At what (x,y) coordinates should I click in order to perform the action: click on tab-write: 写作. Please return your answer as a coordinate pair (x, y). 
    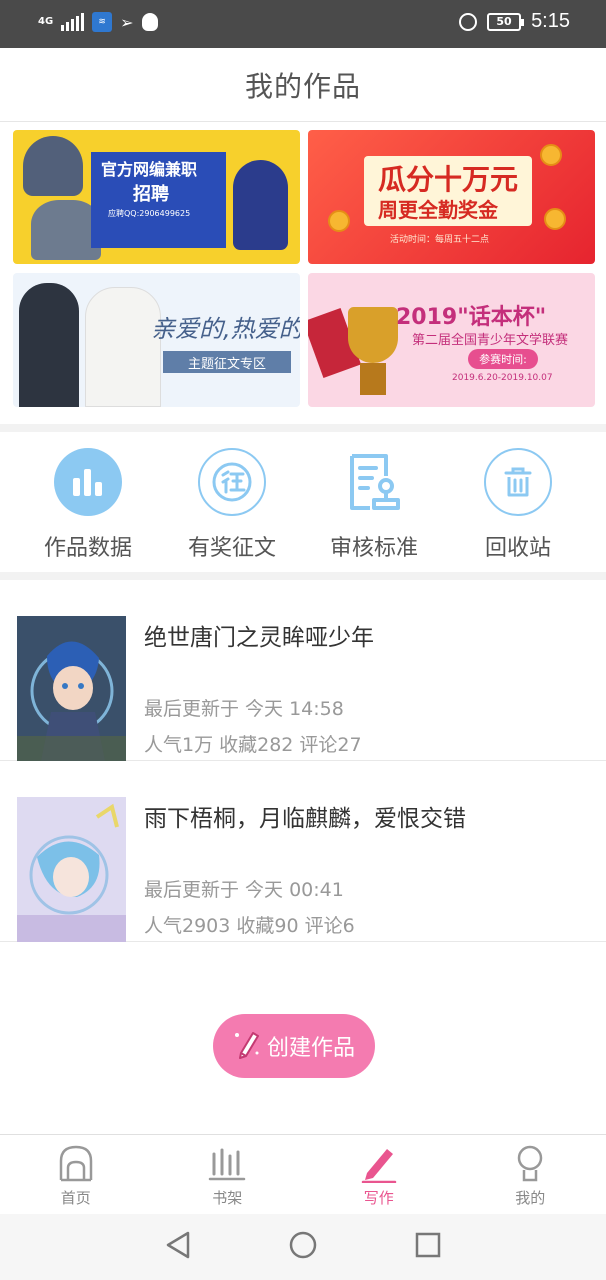
    Looking at the image, I should click on (379, 1174).